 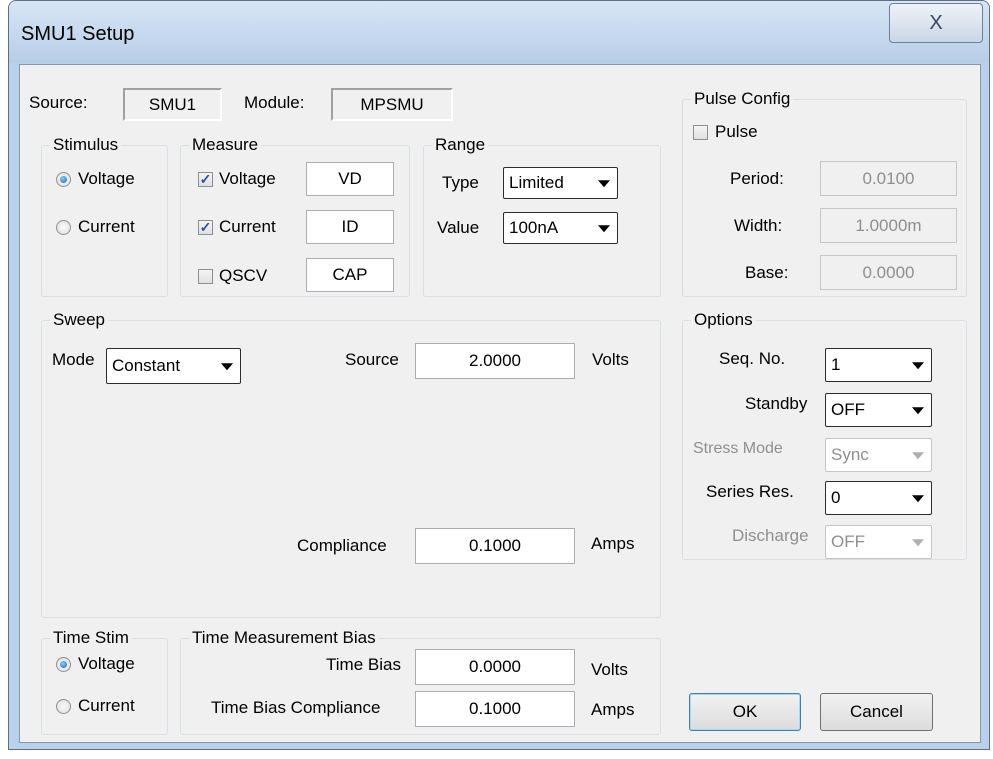 I want to click on time-stim-current-radio, so click(x=63, y=706).